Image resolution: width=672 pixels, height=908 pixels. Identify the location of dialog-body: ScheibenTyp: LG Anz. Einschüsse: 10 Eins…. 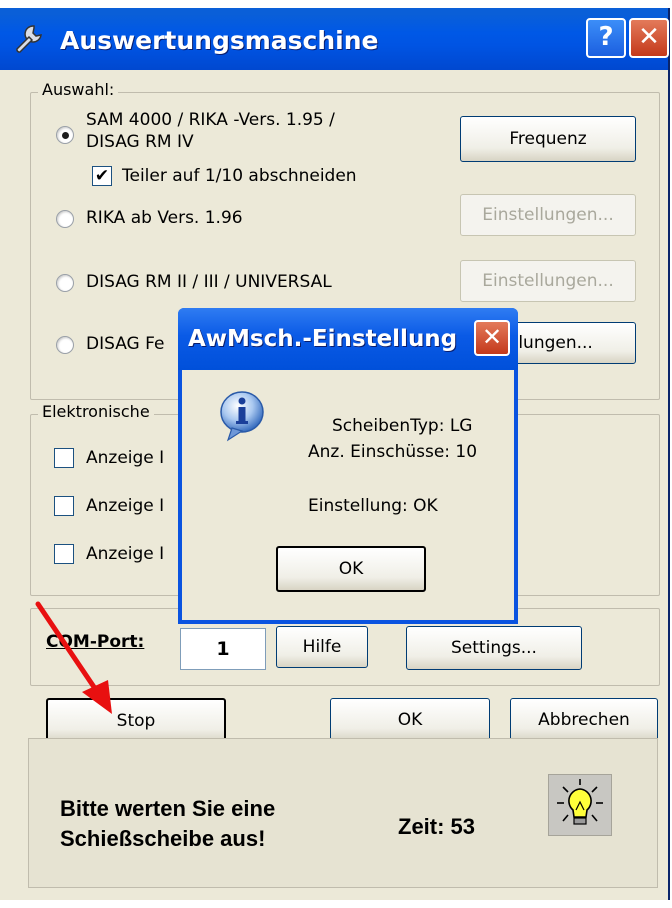
(348, 495).